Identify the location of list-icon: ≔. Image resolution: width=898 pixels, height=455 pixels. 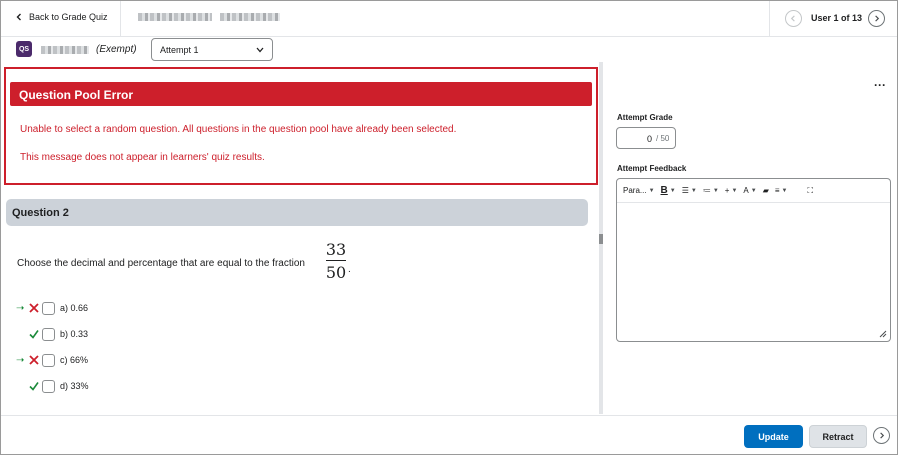
(706, 190).